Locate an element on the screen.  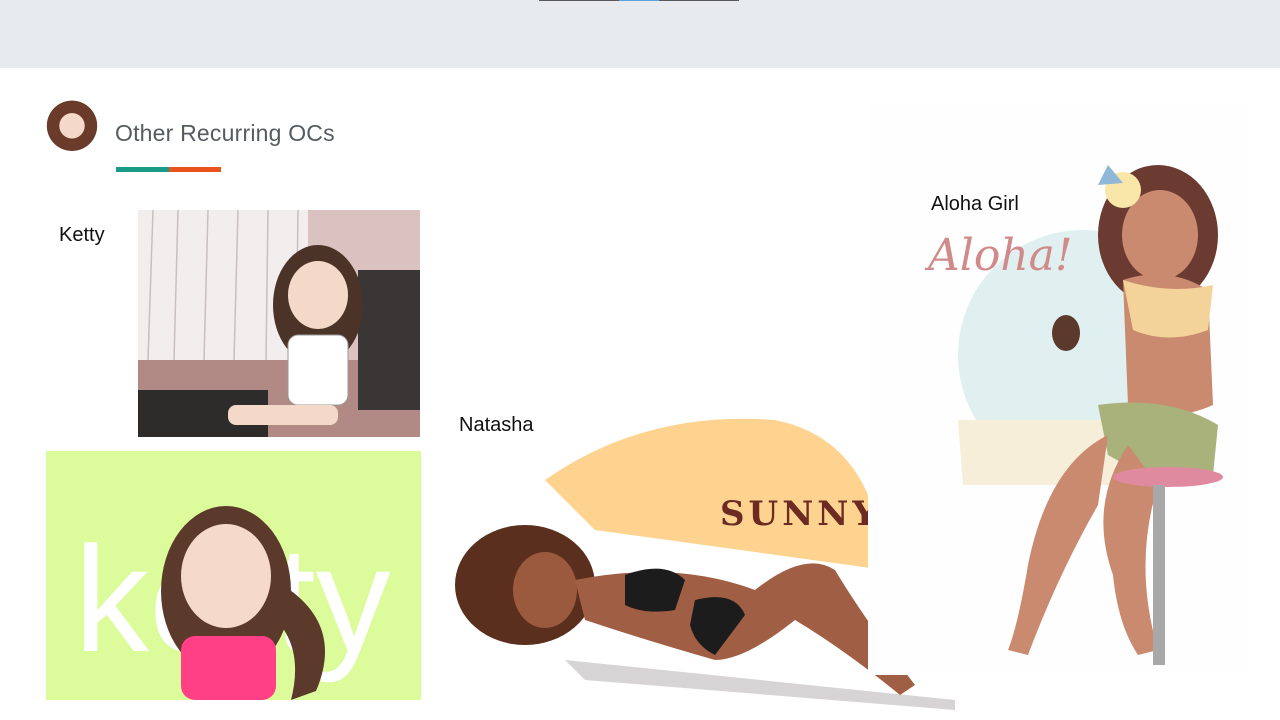
section-title-underline is located at coordinates (168, 169).